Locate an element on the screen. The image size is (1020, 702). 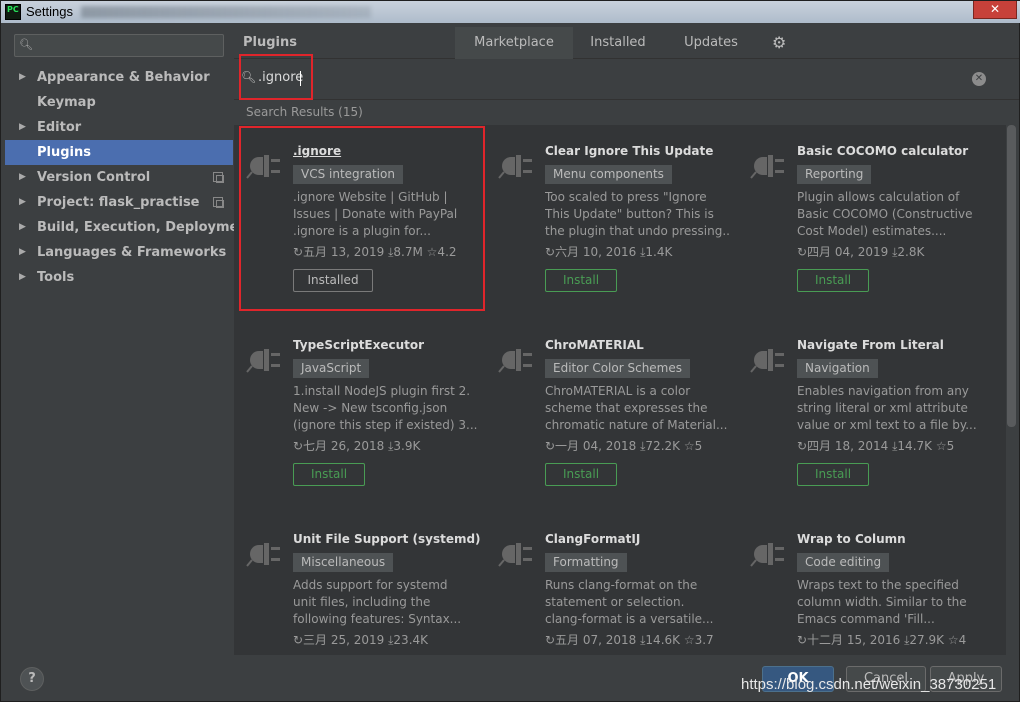
help-button: ? is located at coordinates (32, 679).